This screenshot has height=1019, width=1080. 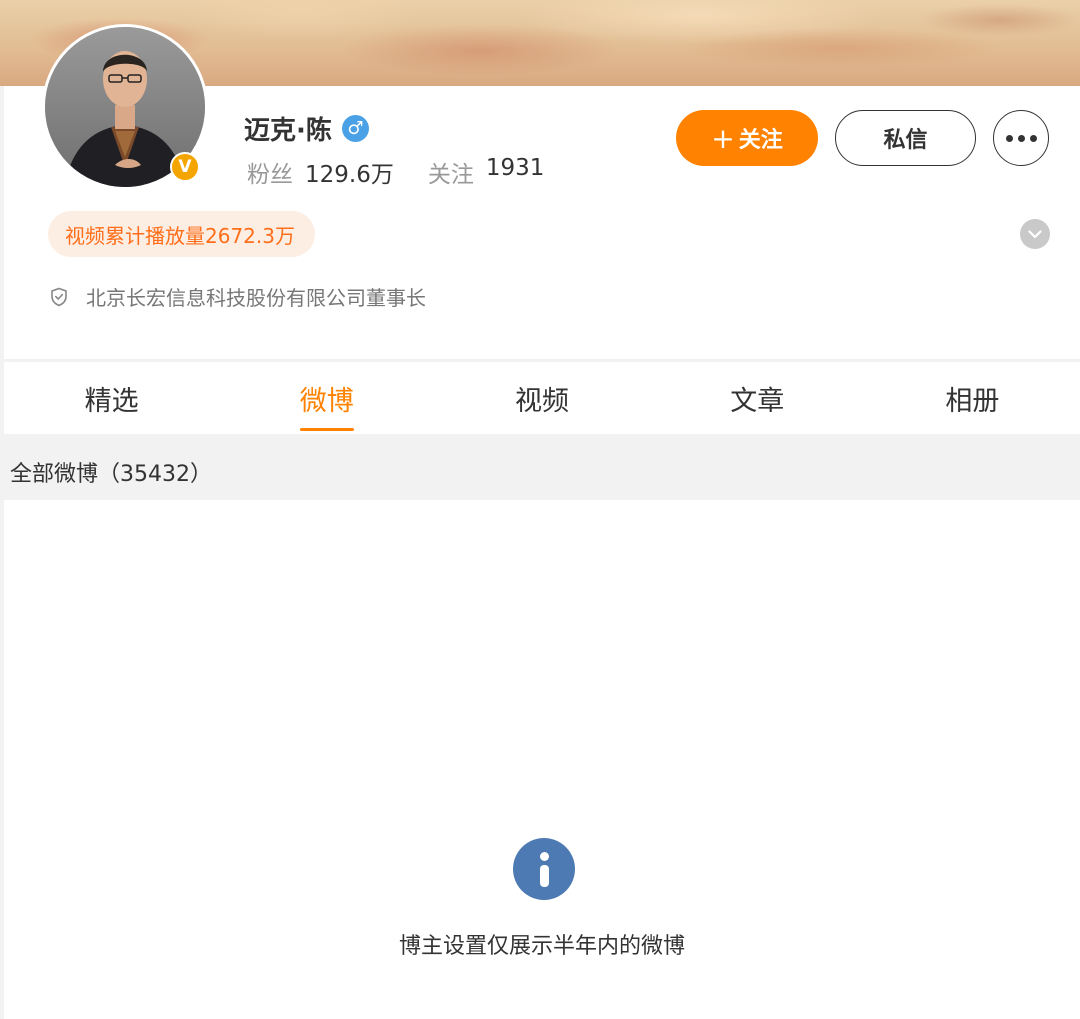 I want to click on following-count: 1931, so click(x=515, y=172).